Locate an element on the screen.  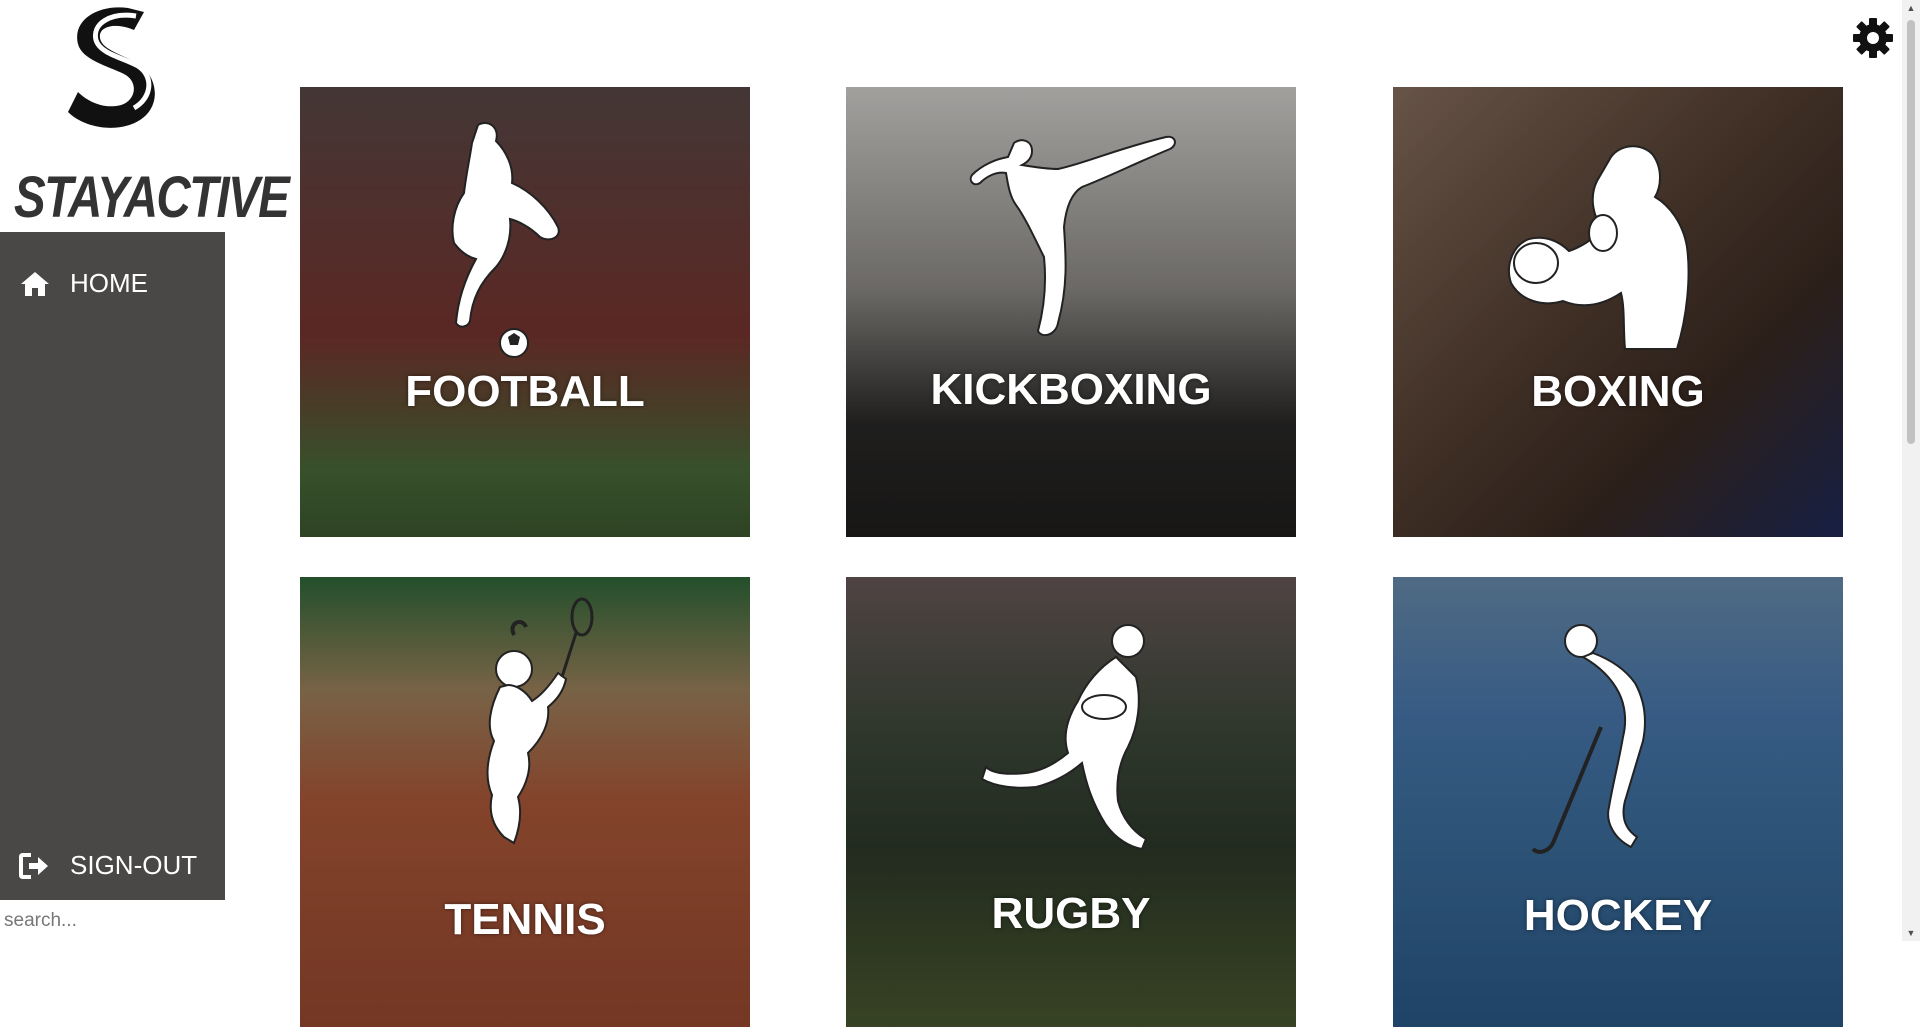
rugby-player-icon is located at coordinates (1064, 737).